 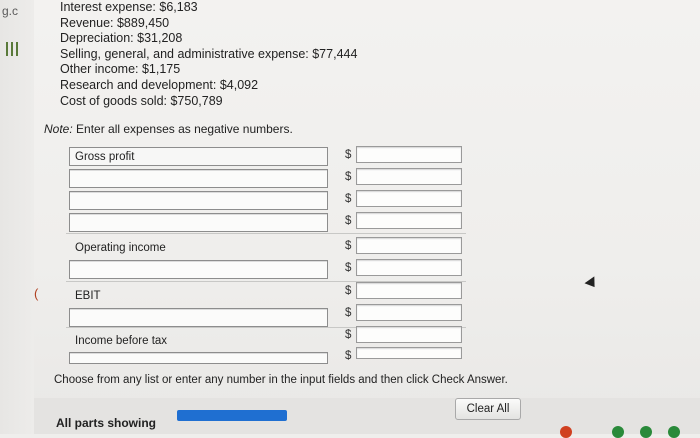 What do you see at coordinates (159, 84) in the screenshot?
I see `given-research-development: Research and development: $4,092` at bounding box center [159, 84].